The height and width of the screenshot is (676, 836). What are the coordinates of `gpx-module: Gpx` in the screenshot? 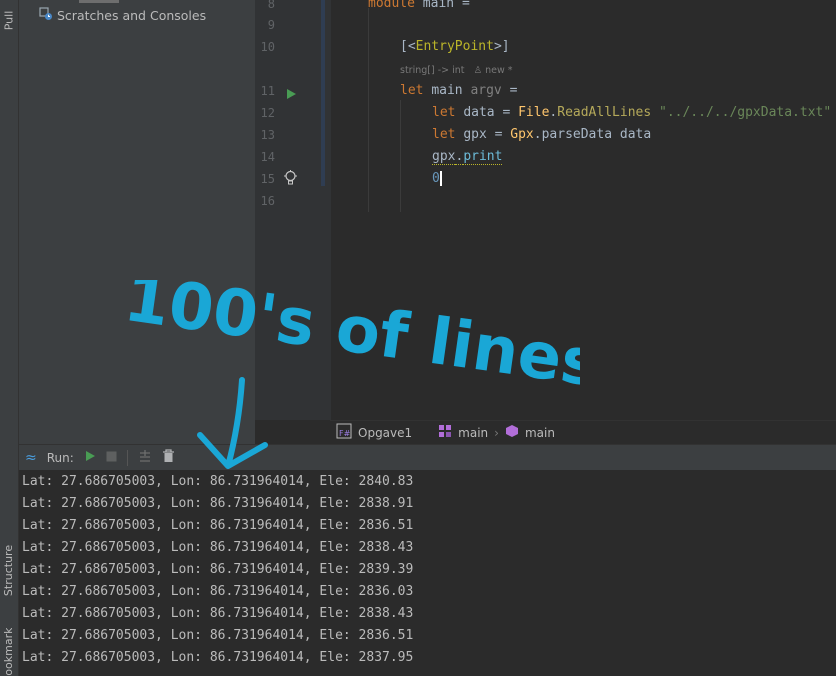 It's located at (522, 134).